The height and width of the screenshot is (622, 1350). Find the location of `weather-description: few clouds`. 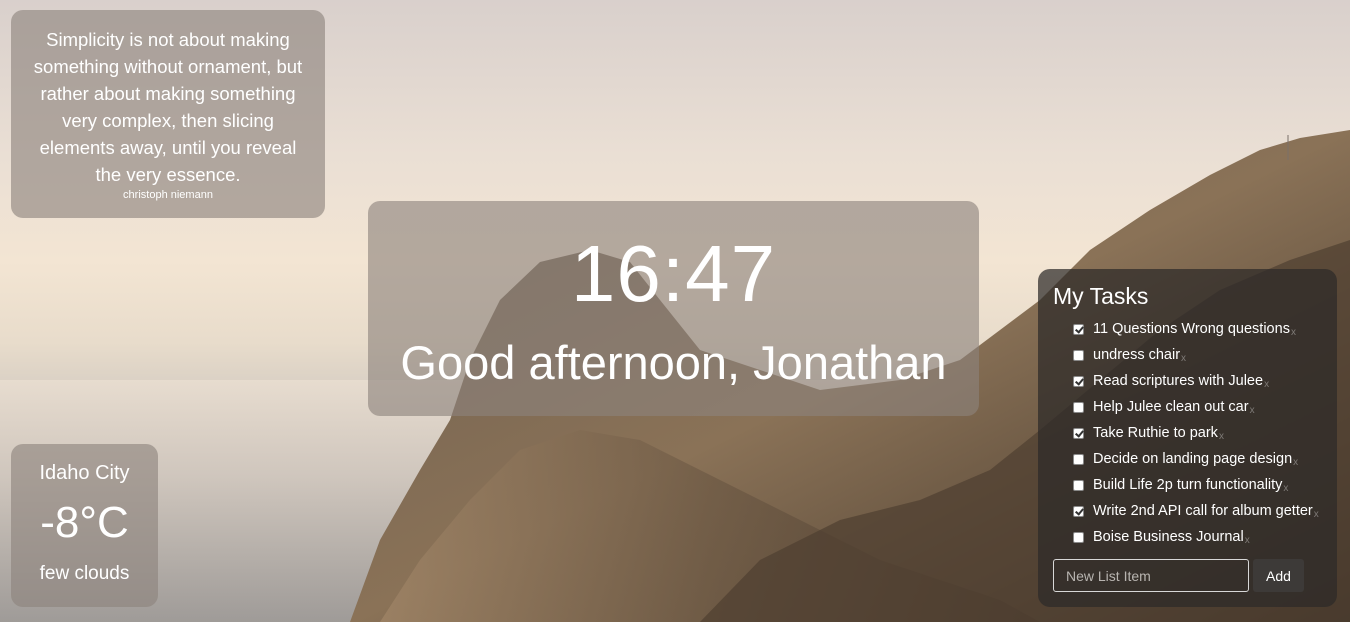

weather-description: few clouds is located at coordinates (84, 573).